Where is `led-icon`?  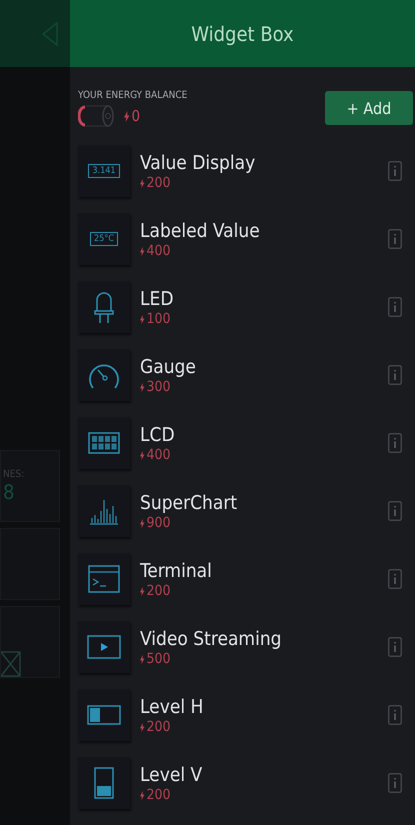
led-icon is located at coordinates (104, 307).